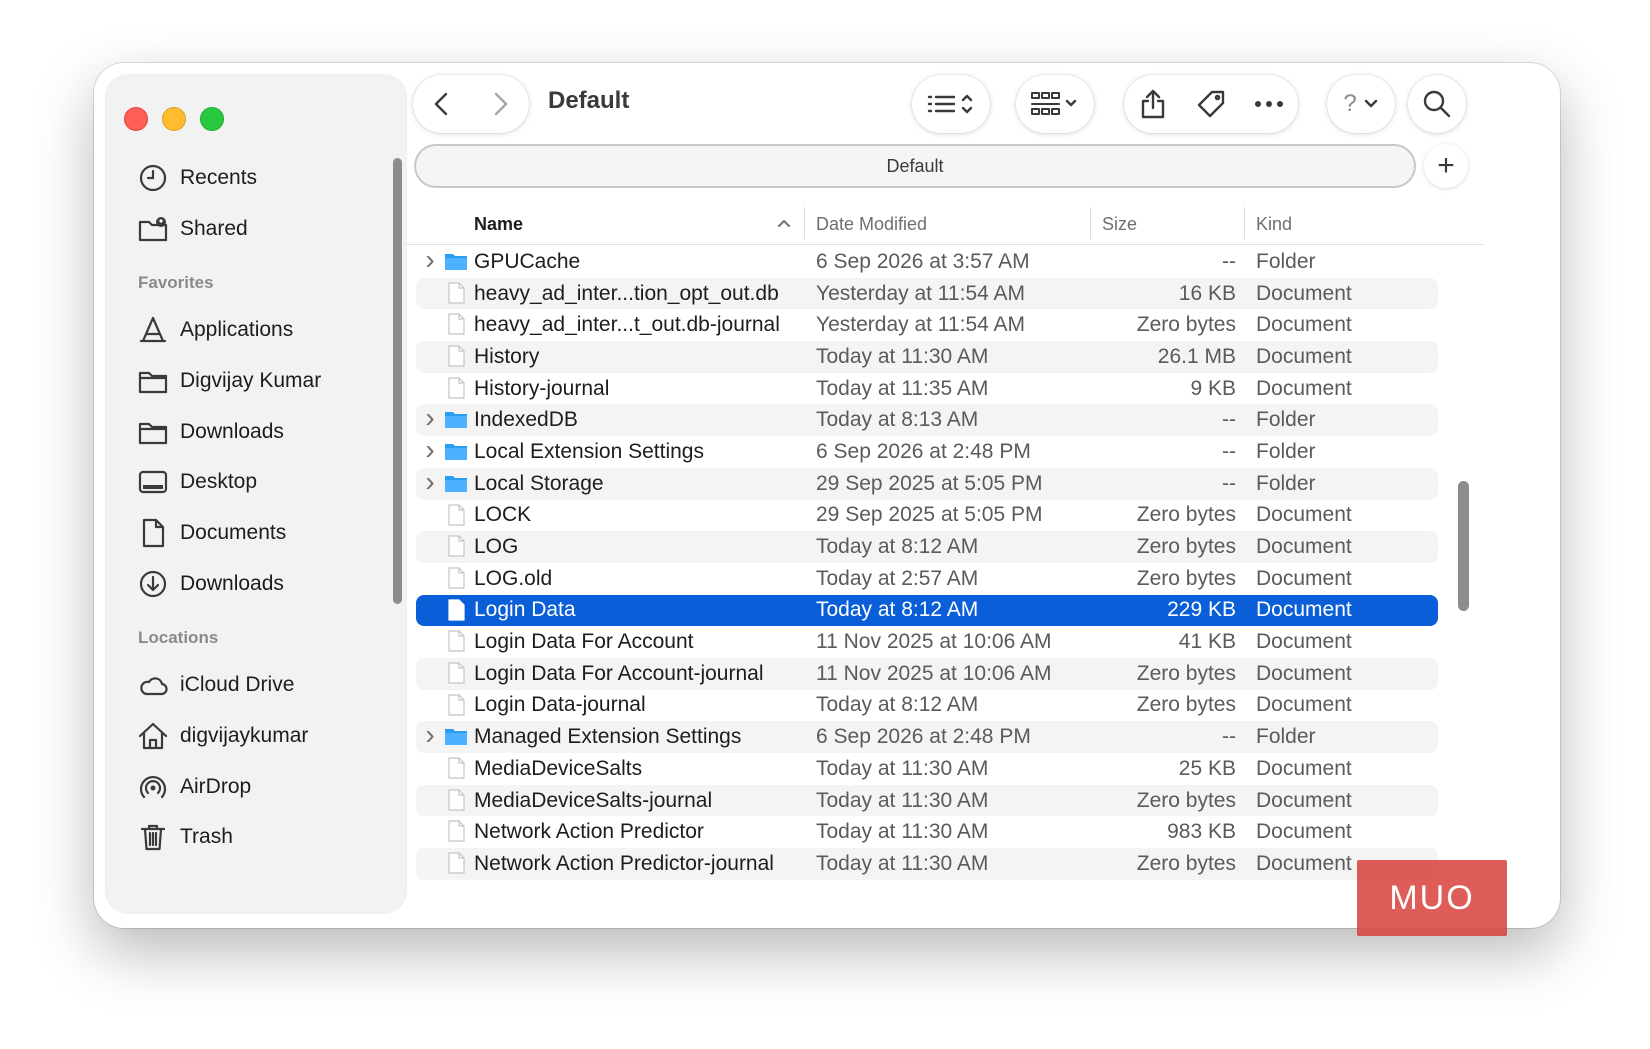 The image size is (1650, 1049). I want to click on file-list-scrollbar, so click(1463, 546).